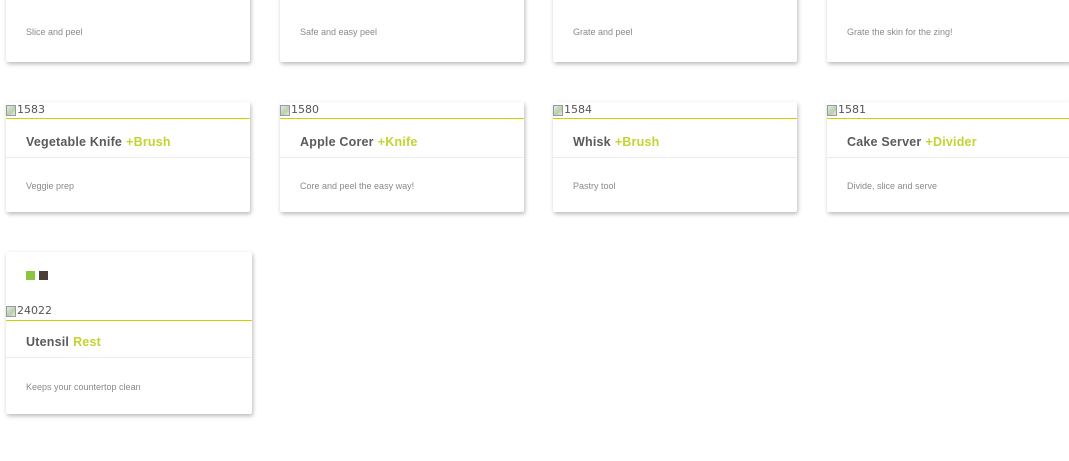 The width and height of the screenshot is (1069, 461). I want to click on image-alt-text: 1580, so click(305, 109).